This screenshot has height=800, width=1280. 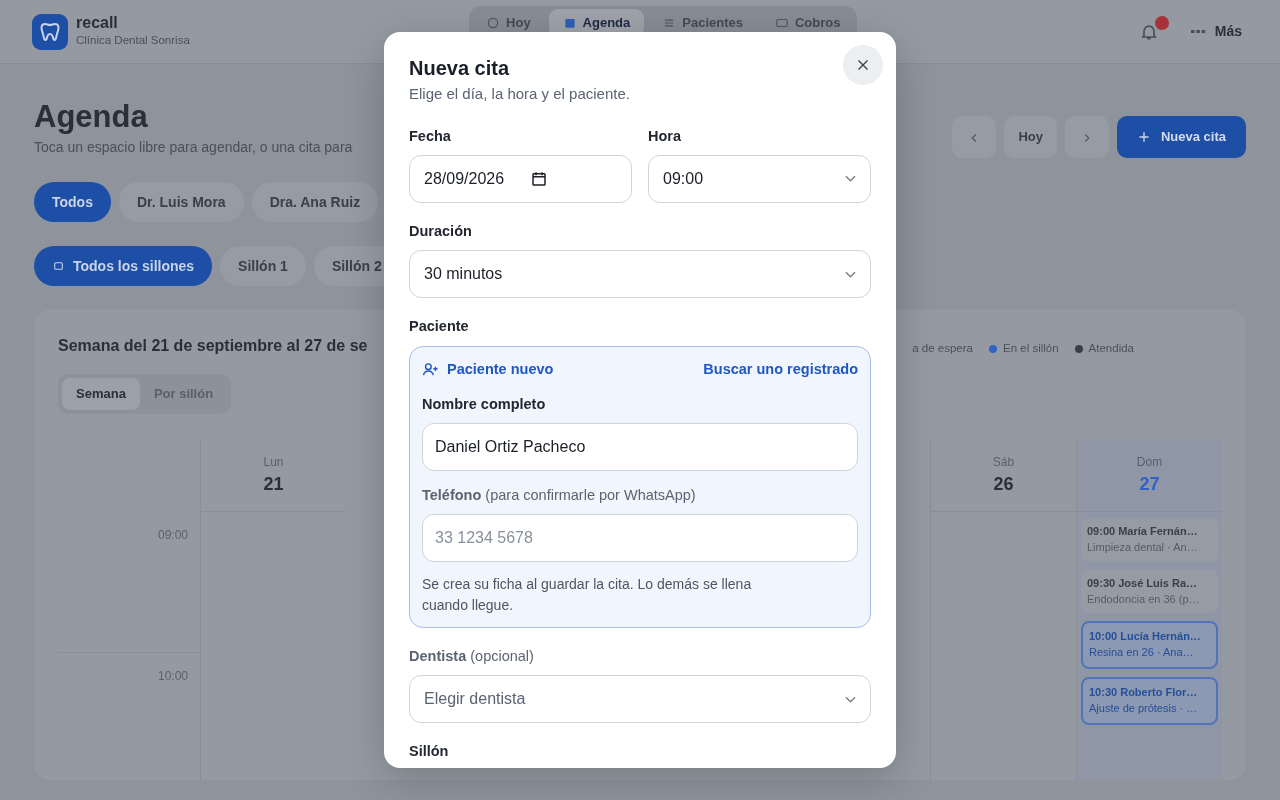 What do you see at coordinates (808, 23) in the screenshot?
I see `nav-tab: Cobros` at bounding box center [808, 23].